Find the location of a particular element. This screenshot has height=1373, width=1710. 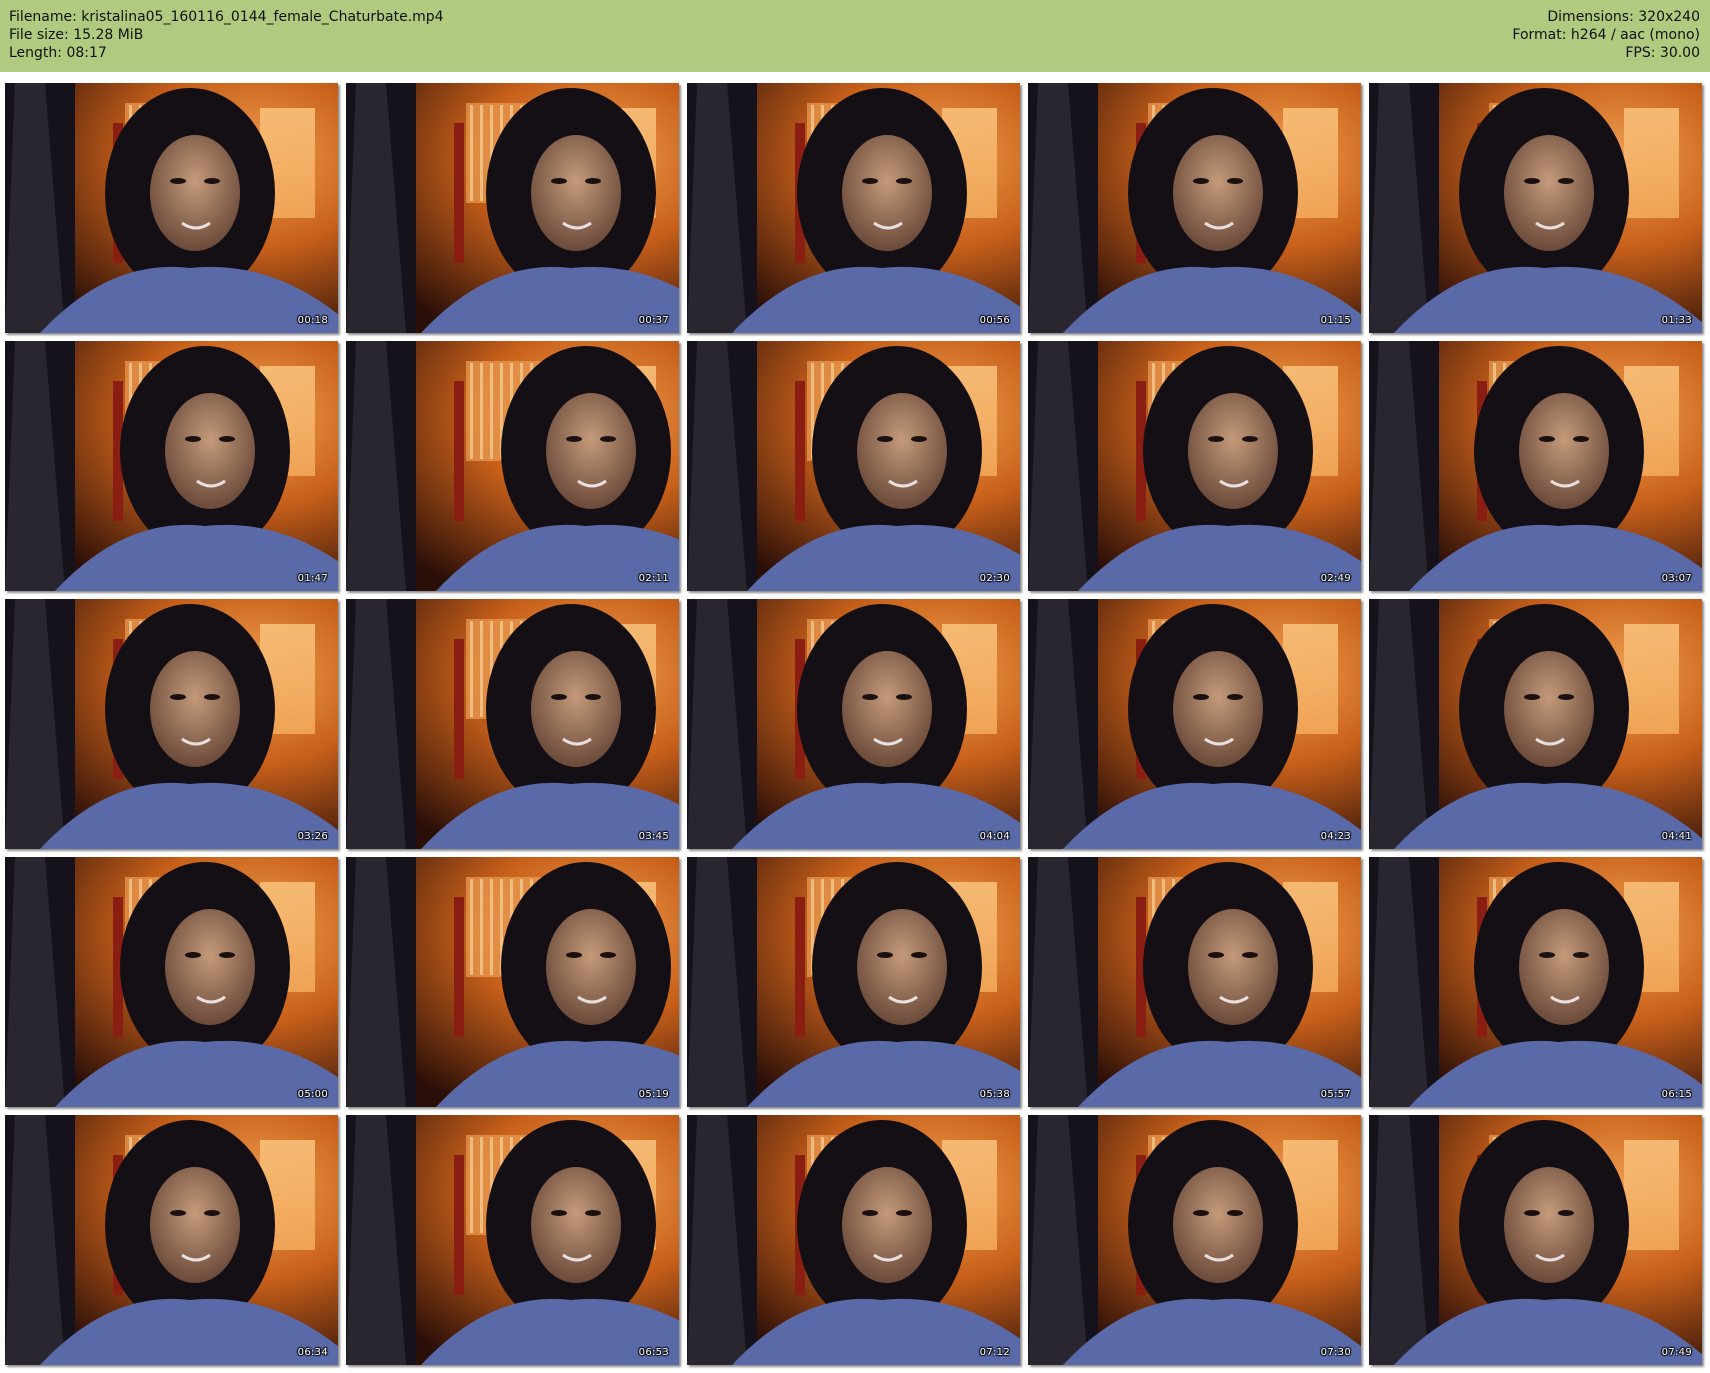

timestamp-label: 05:38 is located at coordinates (994, 1094).